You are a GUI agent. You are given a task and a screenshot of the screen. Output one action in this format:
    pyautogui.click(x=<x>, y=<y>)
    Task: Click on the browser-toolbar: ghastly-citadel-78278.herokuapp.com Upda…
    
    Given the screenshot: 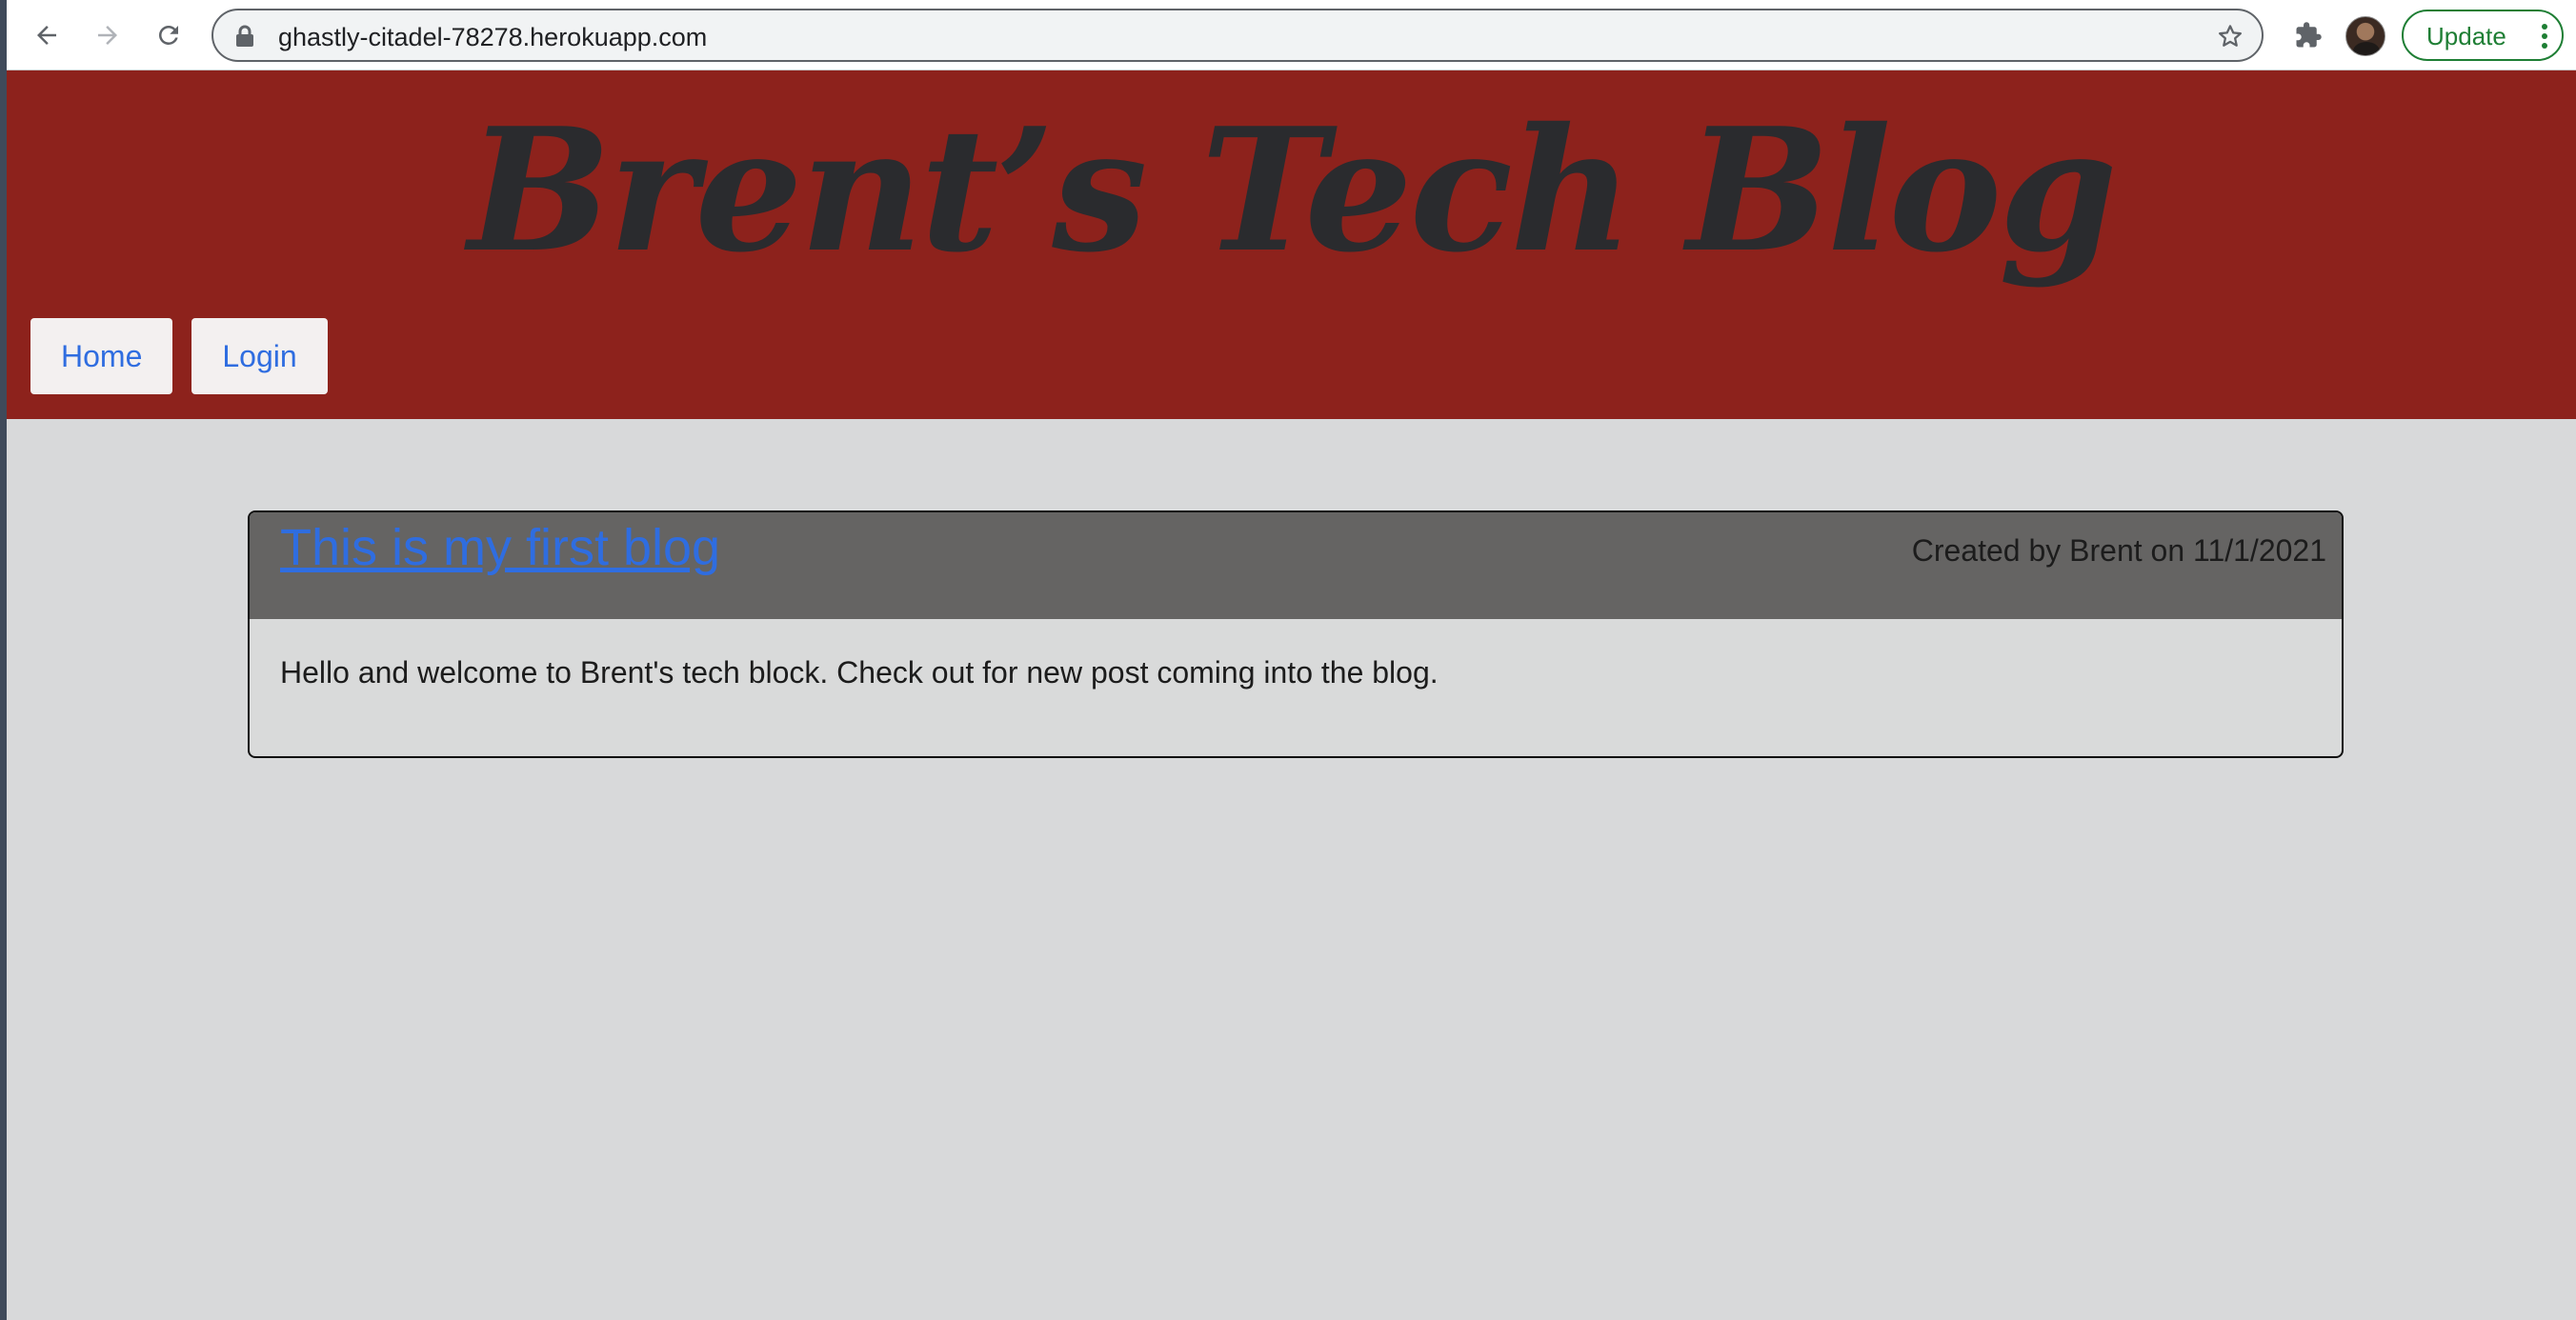 What is the action you would take?
    pyautogui.click(x=1288, y=35)
    